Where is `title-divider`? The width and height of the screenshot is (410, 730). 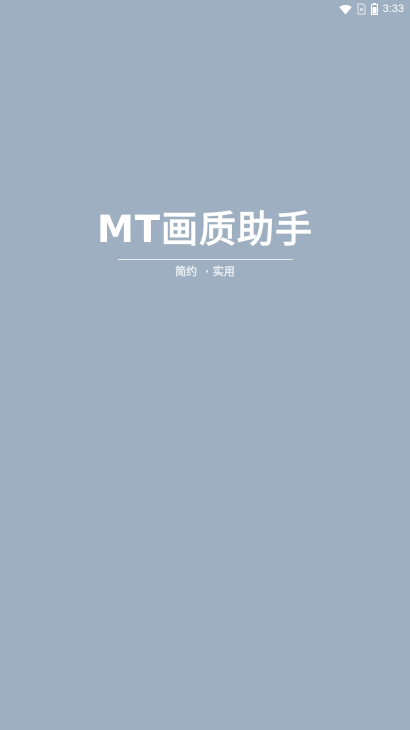 title-divider is located at coordinates (205, 259).